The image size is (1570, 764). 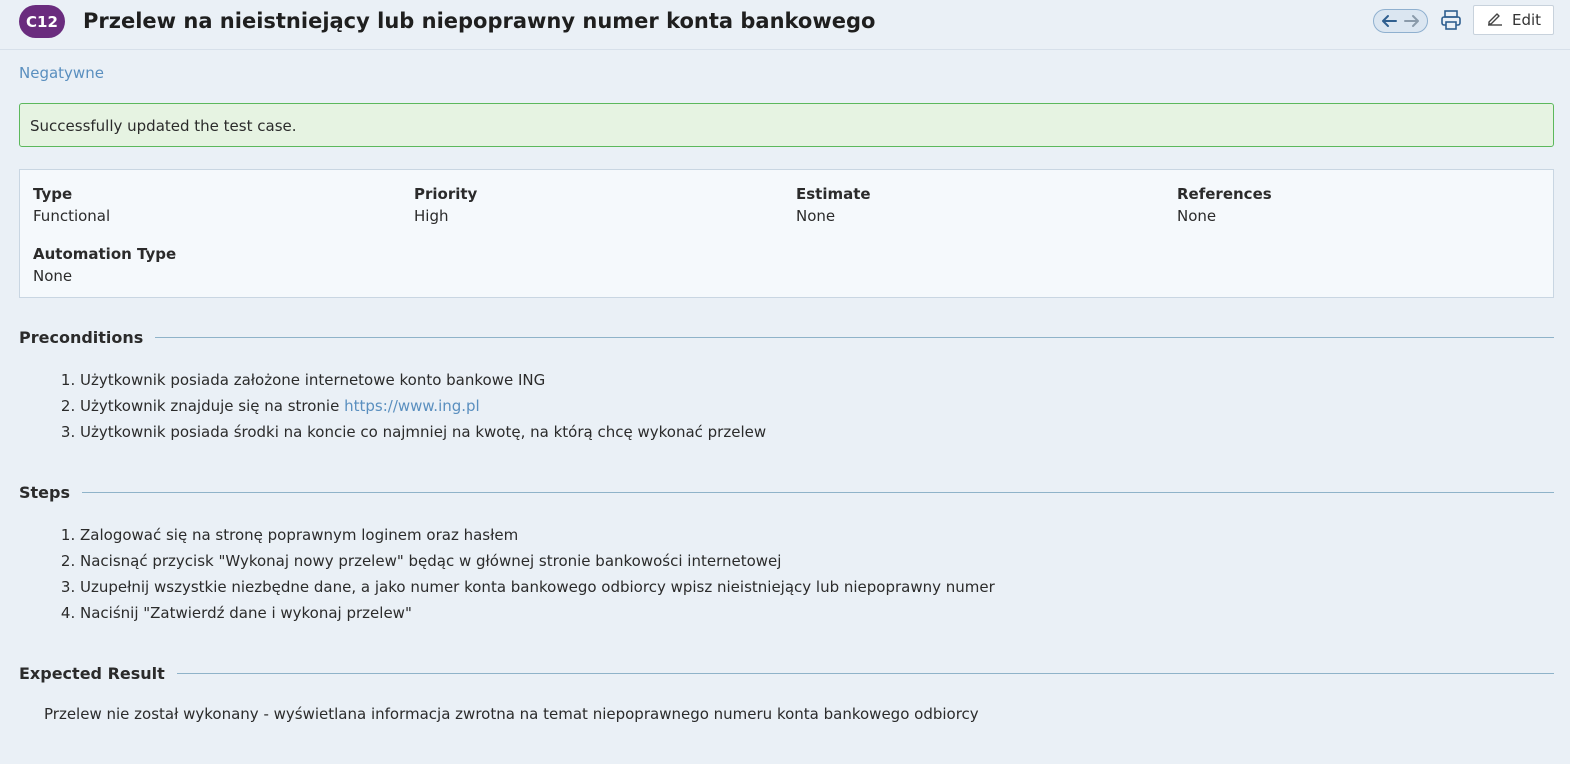 I want to click on ing-link: https://www.ing.pl, so click(x=412, y=406).